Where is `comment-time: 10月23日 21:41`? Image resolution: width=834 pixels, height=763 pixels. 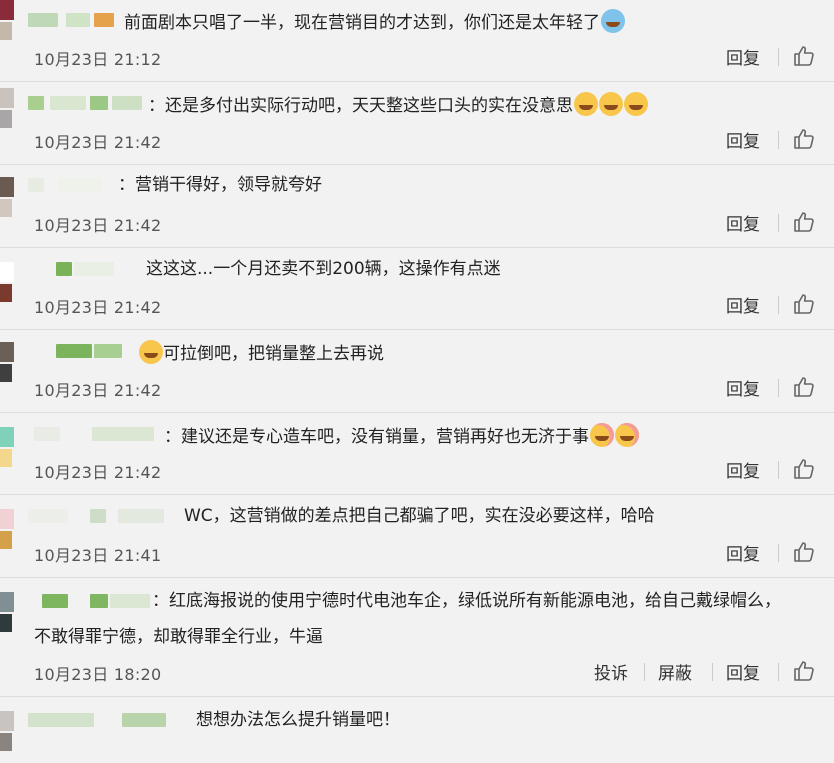 comment-time: 10月23日 21:41 is located at coordinates (98, 555).